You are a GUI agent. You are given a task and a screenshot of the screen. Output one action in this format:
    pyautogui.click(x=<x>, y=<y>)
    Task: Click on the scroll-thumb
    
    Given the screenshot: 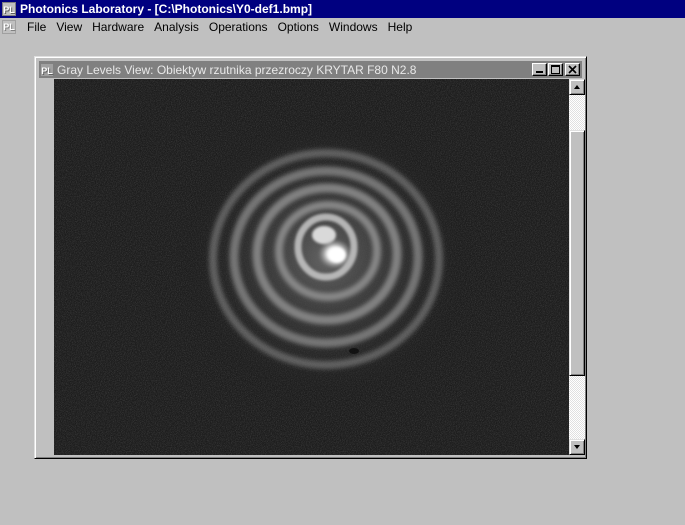 What is the action you would take?
    pyautogui.click(x=577, y=253)
    